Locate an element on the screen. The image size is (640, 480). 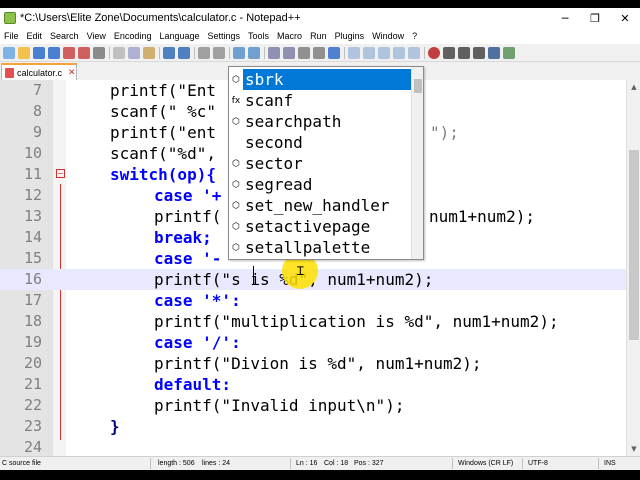
line-number: 23 is located at coordinates (32, 426).